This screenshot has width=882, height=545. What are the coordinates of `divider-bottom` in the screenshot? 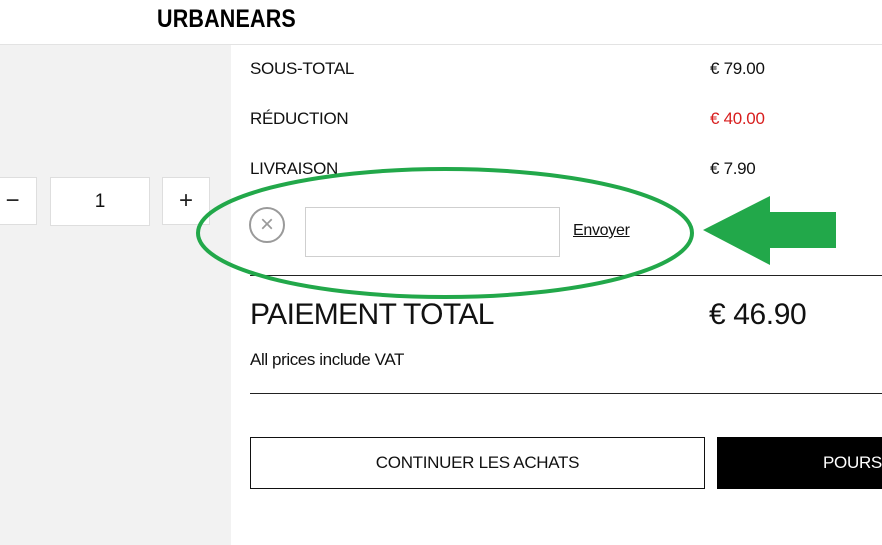 It's located at (566, 393).